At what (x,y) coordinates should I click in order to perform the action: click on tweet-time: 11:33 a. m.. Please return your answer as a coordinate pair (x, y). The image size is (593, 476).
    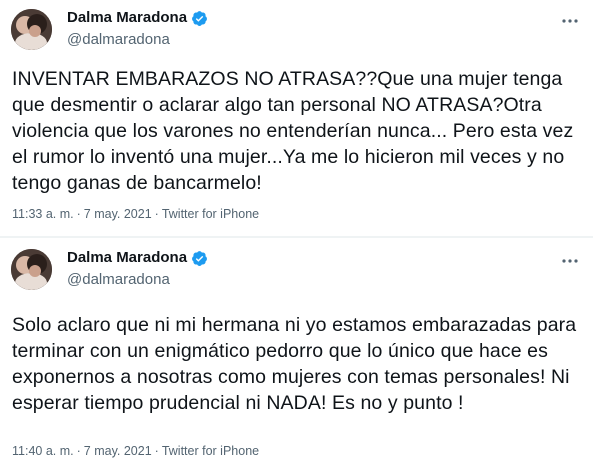
    Looking at the image, I should click on (43, 214).